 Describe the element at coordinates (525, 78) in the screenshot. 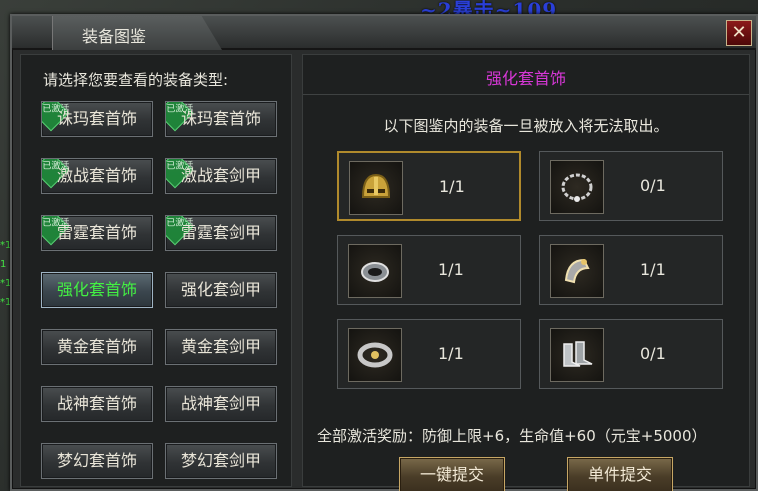

I see `set-title: 强化套首饰` at that location.